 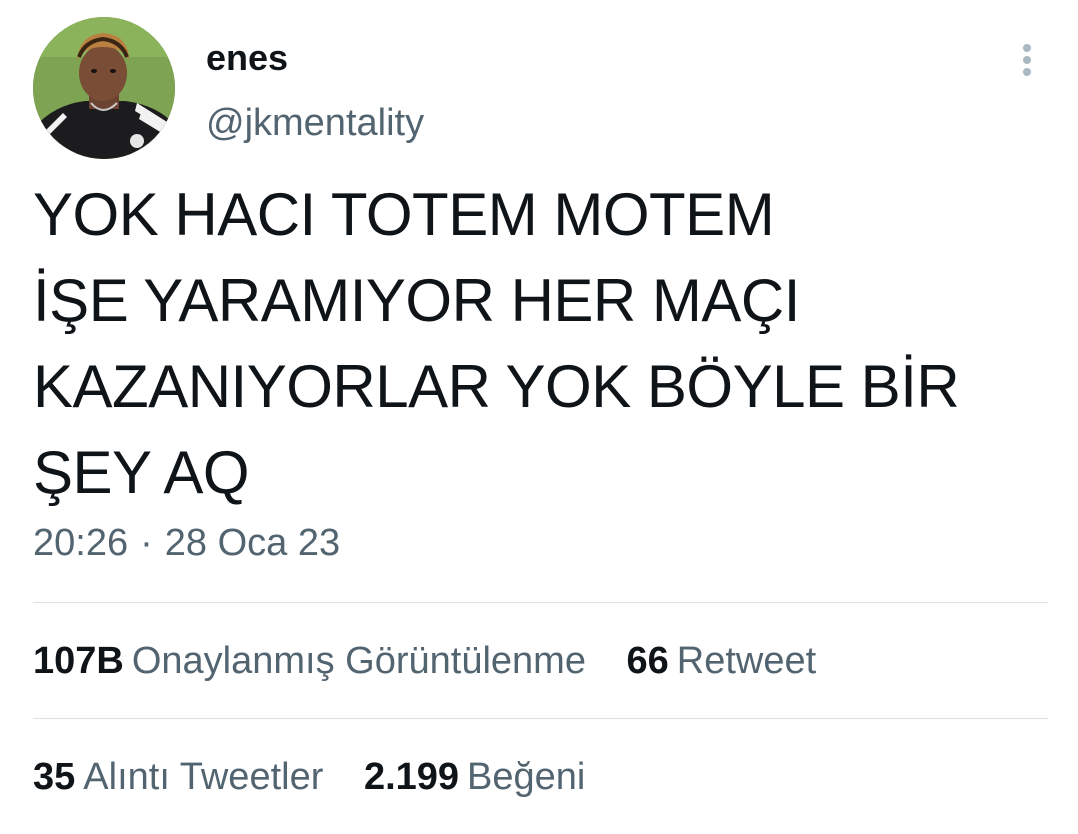 What do you see at coordinates (411, 777) in the screenshot?
I see `likes-count: 2.199` at bounding box center [411, 777].